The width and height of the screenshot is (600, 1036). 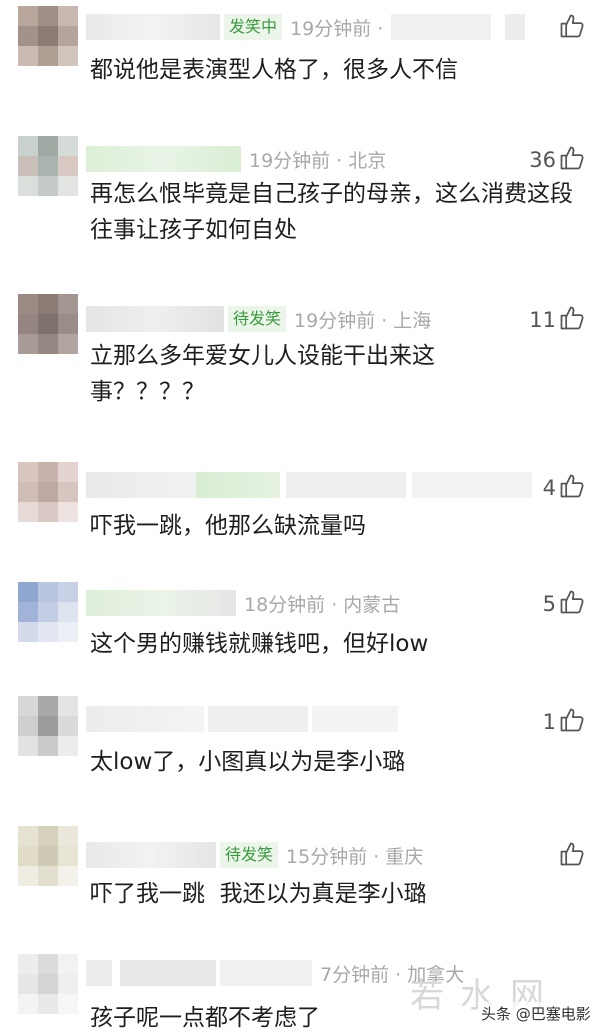 What do you see at coordinates (253, 27) in the screenshot?
I see `status-badge: 发笑中` at bounding box center [253, 27].